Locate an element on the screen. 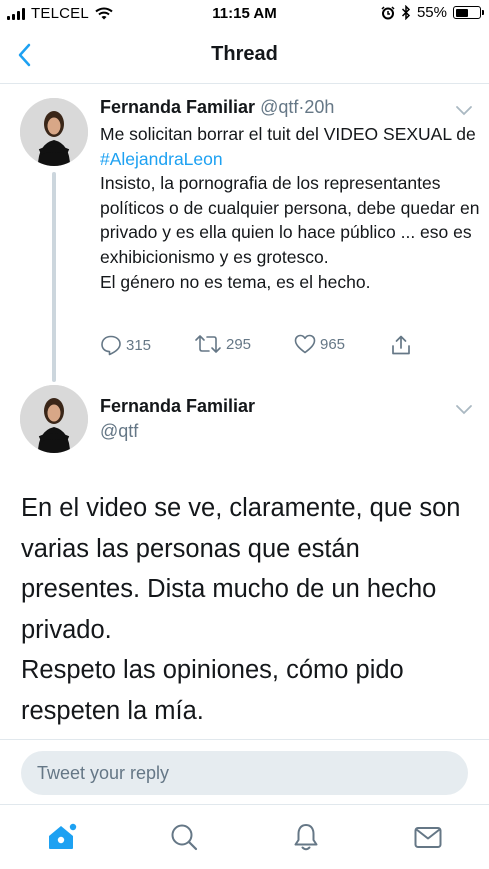 The image size is (489, 869). tweet2-header: Fernanda Familiar is located at coordinates (177, 406).